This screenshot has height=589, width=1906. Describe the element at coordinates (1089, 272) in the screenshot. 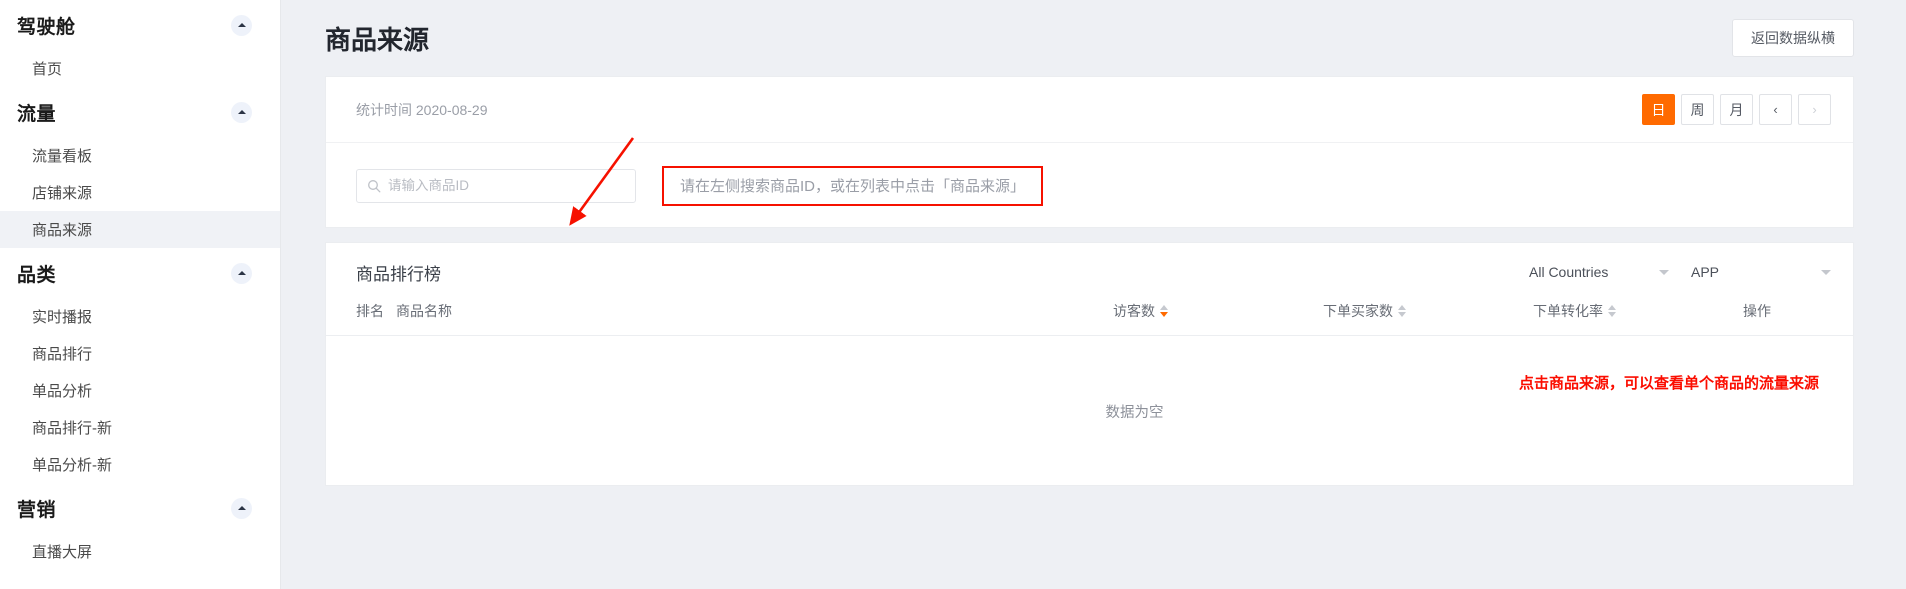

I see `ranking-header: 商品排行榜 All Countries APP` at that location.